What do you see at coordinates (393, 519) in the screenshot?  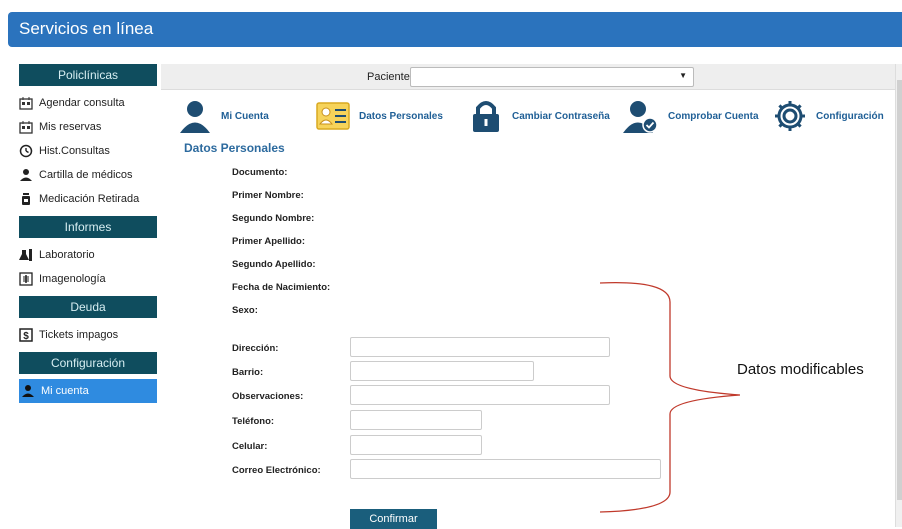 I see `confirm-button: Confirmar` at bounding box center [393, 519].